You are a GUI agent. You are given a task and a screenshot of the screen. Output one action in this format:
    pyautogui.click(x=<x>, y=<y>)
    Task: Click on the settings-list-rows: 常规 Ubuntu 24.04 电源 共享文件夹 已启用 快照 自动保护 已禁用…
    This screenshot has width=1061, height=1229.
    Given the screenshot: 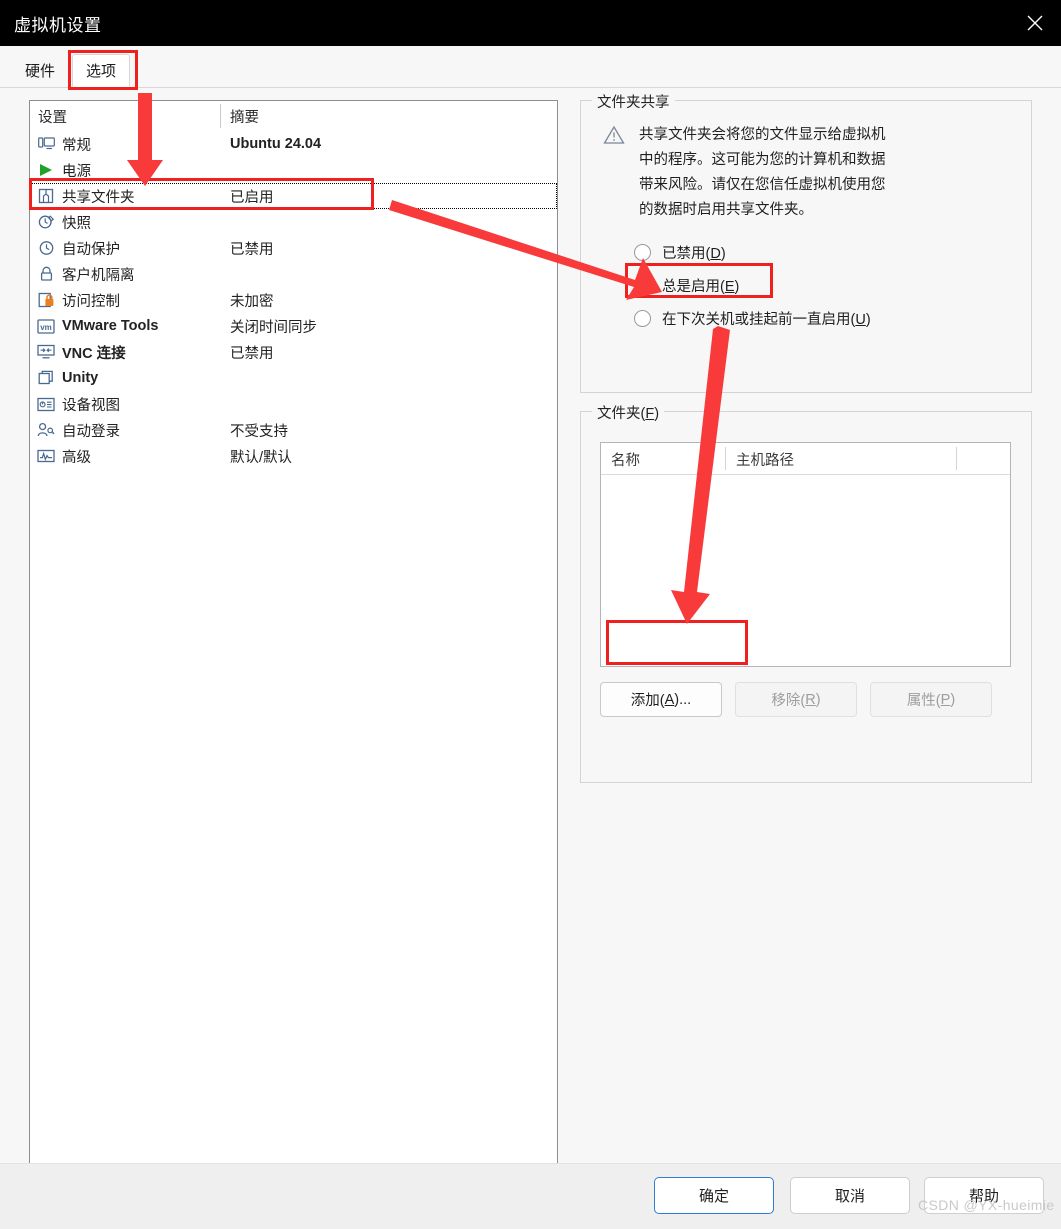 What is the action you would take?
    pyautogui.click(x=293, y=300)
    